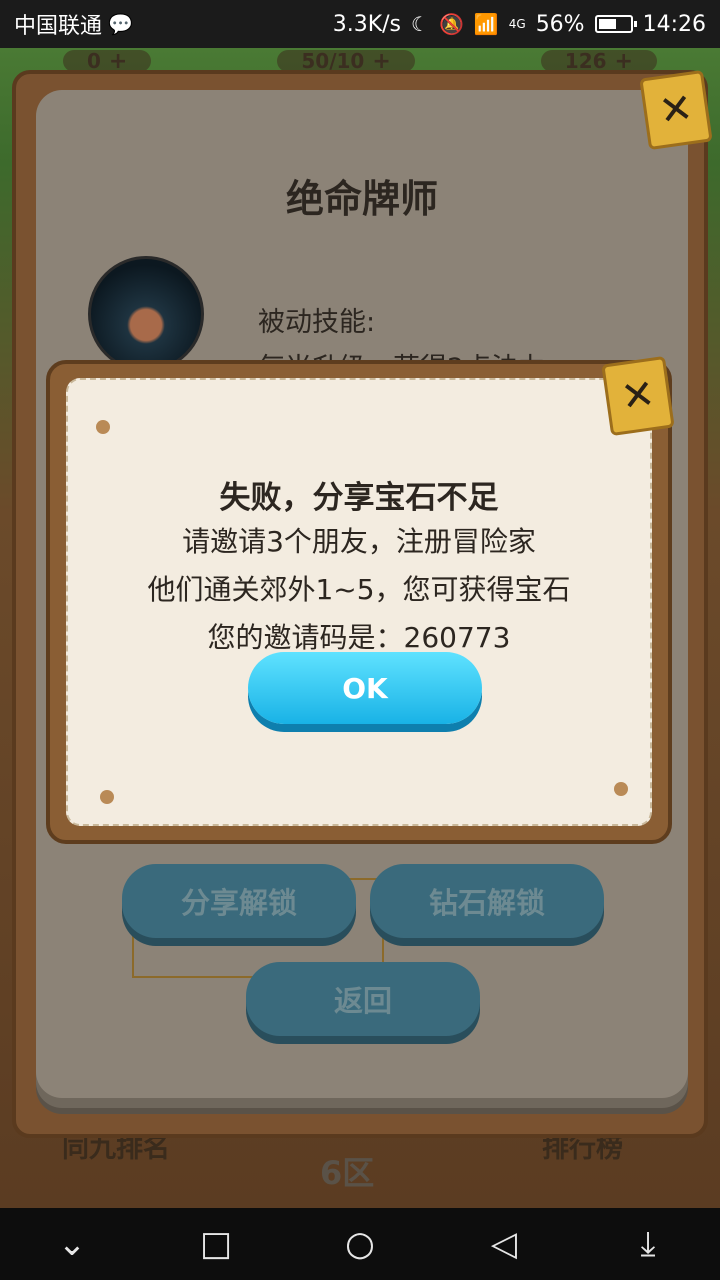 This screenshot has height=1280, width=720. What do you see at coordinates (359, 498) in the screenshot?
I see `dialog-title: 失败，分享宝石不足` at bounding box center [359, 498].